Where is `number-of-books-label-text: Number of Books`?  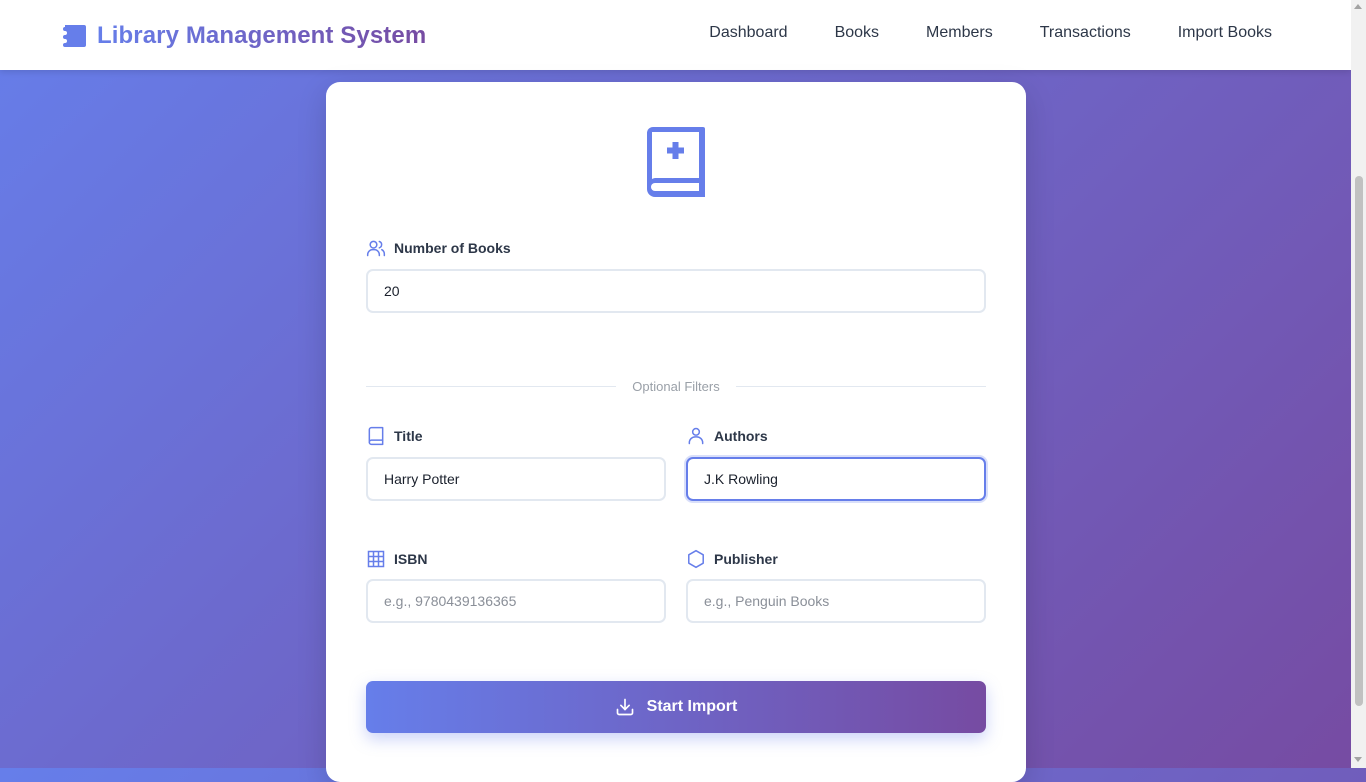 number-of-books-label-text: Number of Books is located at coordinates (452, 248).